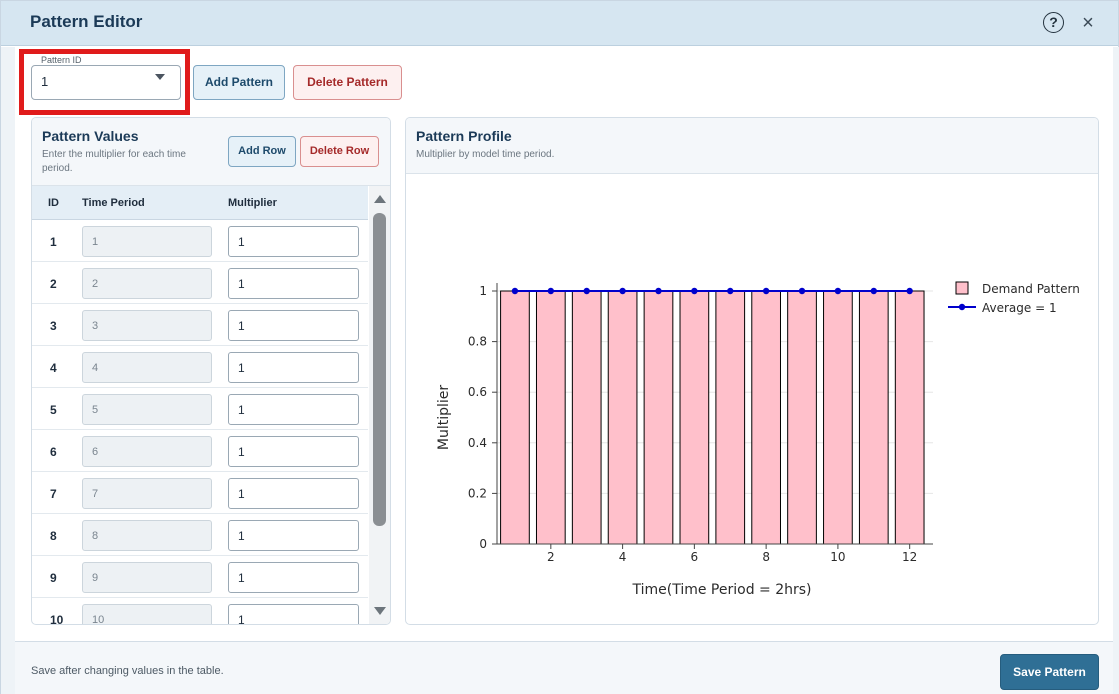 The image size is (1119, 694). What do you see at coordinates (200, 241) in the screenshot?
I see `table-row: 111` at bounding box center [200, 241].